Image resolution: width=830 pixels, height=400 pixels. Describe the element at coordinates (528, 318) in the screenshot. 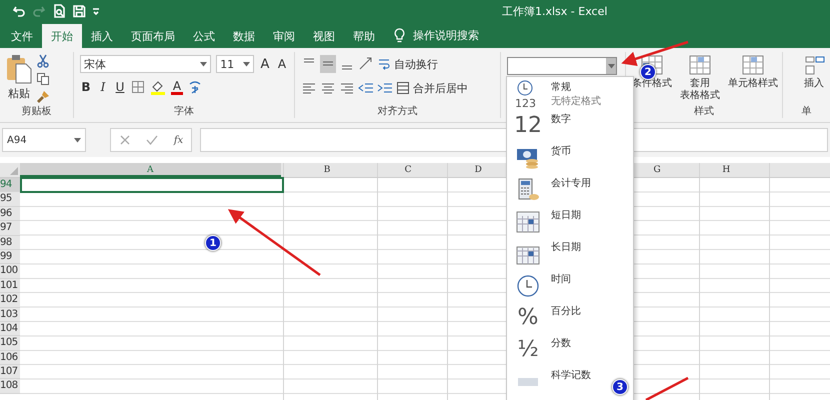

I see `format-glyph: %` at that location.